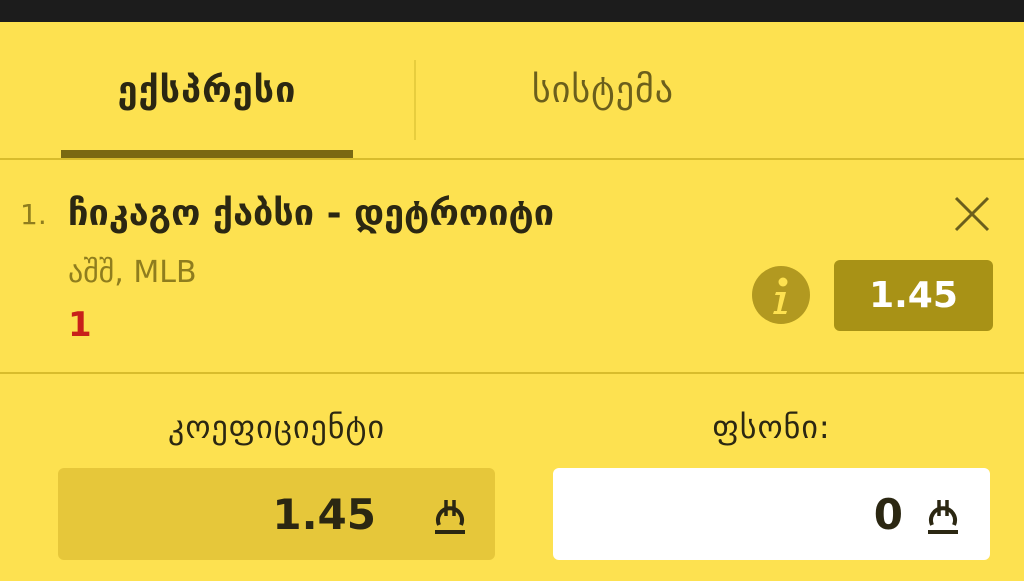  I want to click on info-icon, so click(780, 295).